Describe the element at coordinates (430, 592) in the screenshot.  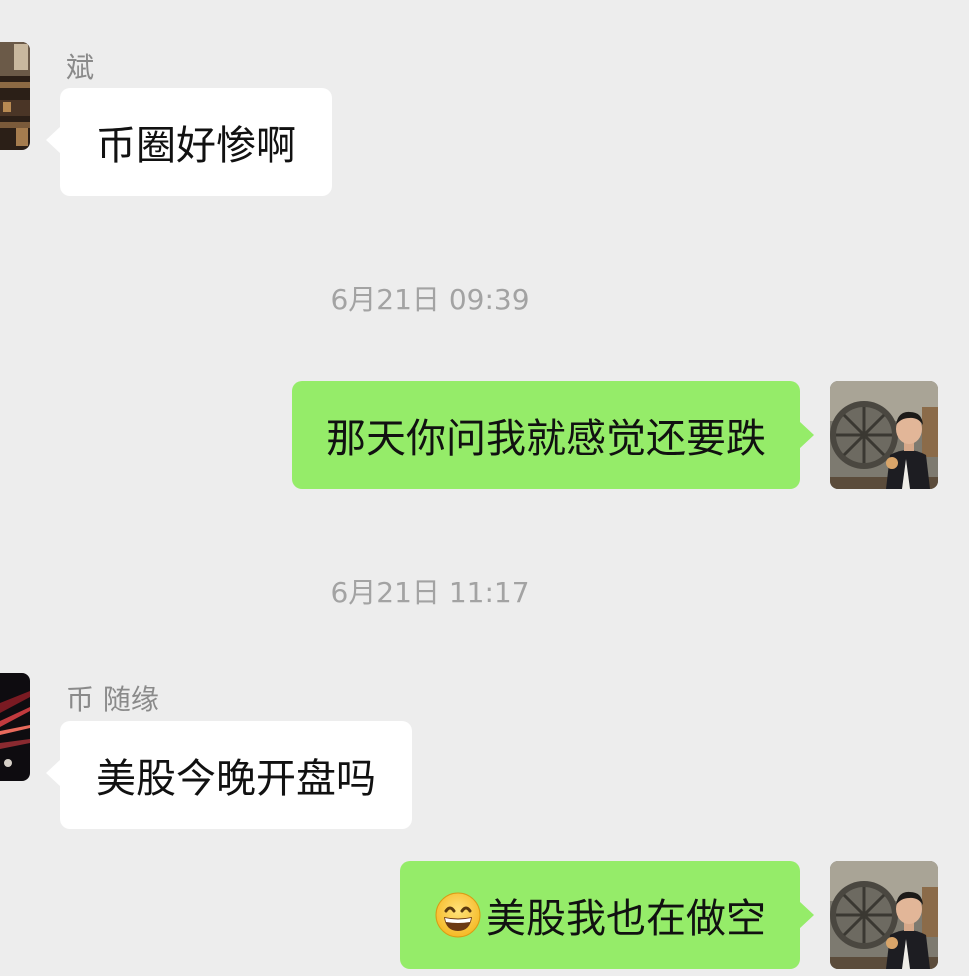
I see `message-timestamp: 6月21日 11:17` at that location.